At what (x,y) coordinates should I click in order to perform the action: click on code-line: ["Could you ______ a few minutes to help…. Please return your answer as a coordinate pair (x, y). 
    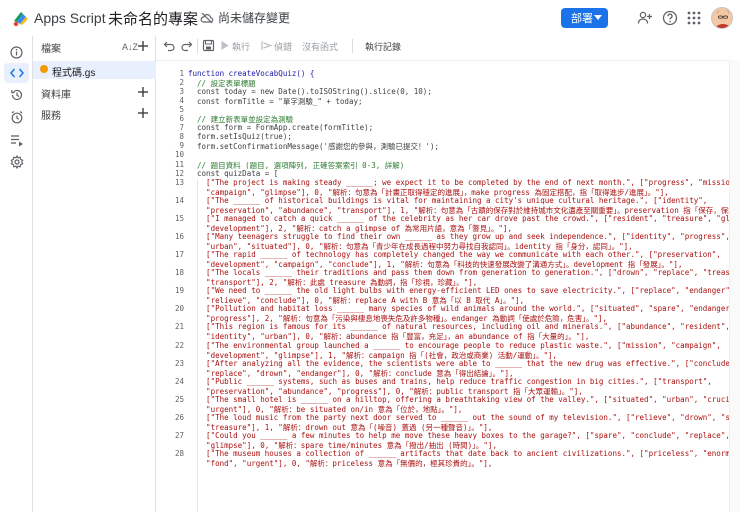
    Looking at the image, I should click on (459, 435).